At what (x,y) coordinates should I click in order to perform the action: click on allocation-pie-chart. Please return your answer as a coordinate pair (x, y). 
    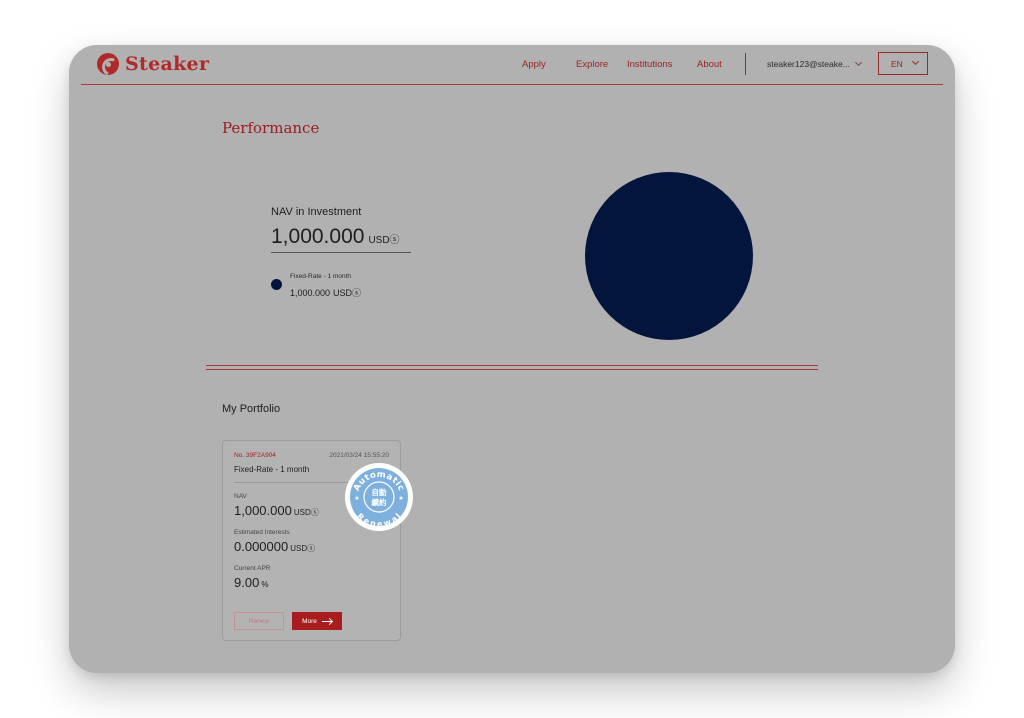
    Looking at the image, I should click on (669, 256).